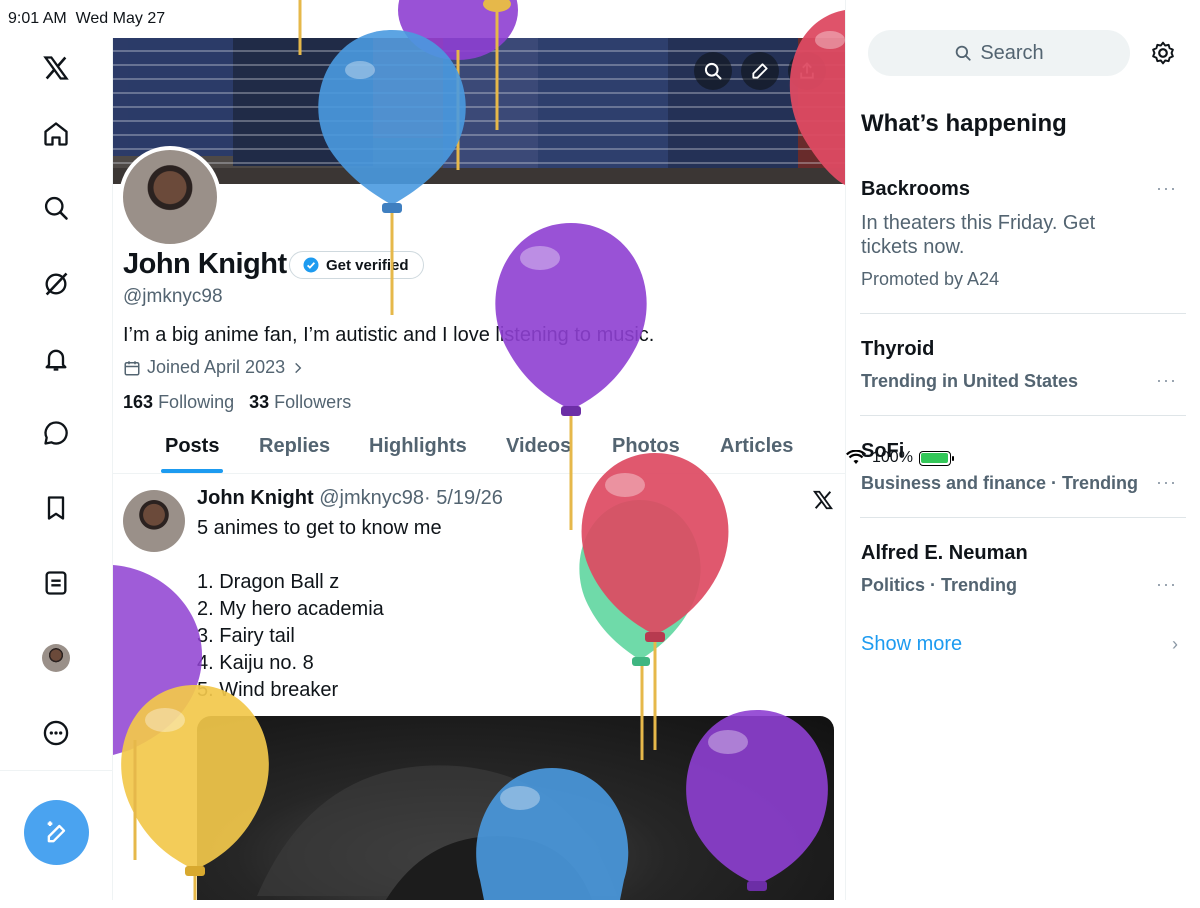 The height and width of the screenshot is (908, 1200). I want to click on joined-label: Joined April 2023, so click(216, 367).